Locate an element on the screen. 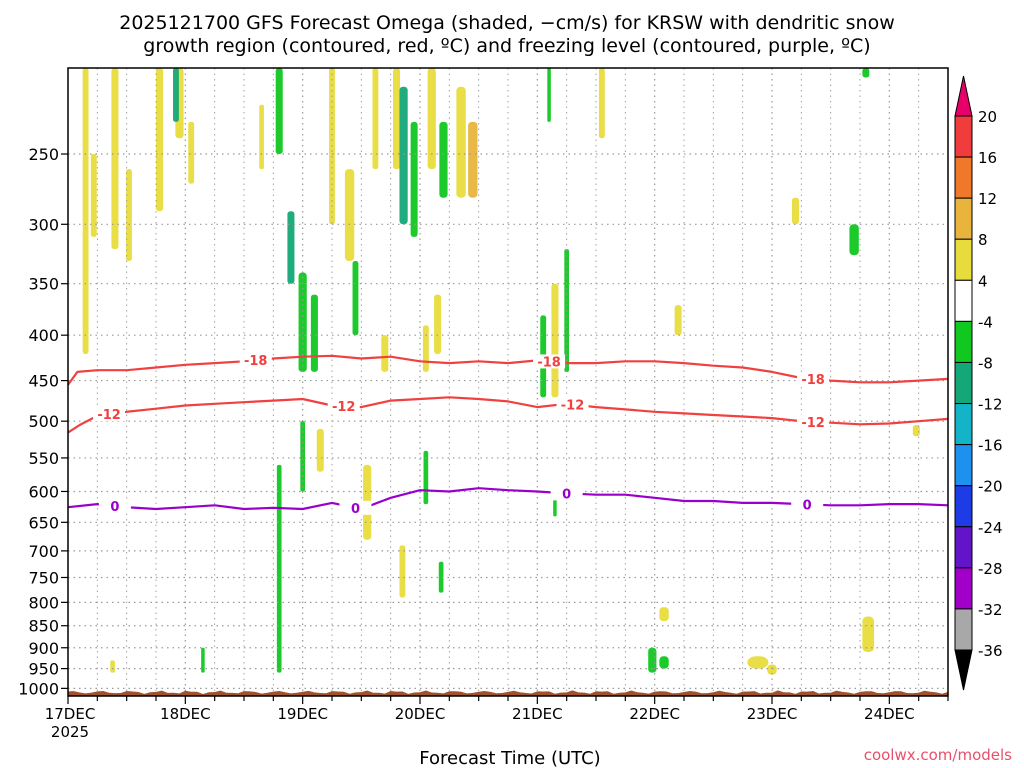 The height and width of the screenshot is (768, 1024). y-tick-label-750: 750 is located at coordinates (43, 577).